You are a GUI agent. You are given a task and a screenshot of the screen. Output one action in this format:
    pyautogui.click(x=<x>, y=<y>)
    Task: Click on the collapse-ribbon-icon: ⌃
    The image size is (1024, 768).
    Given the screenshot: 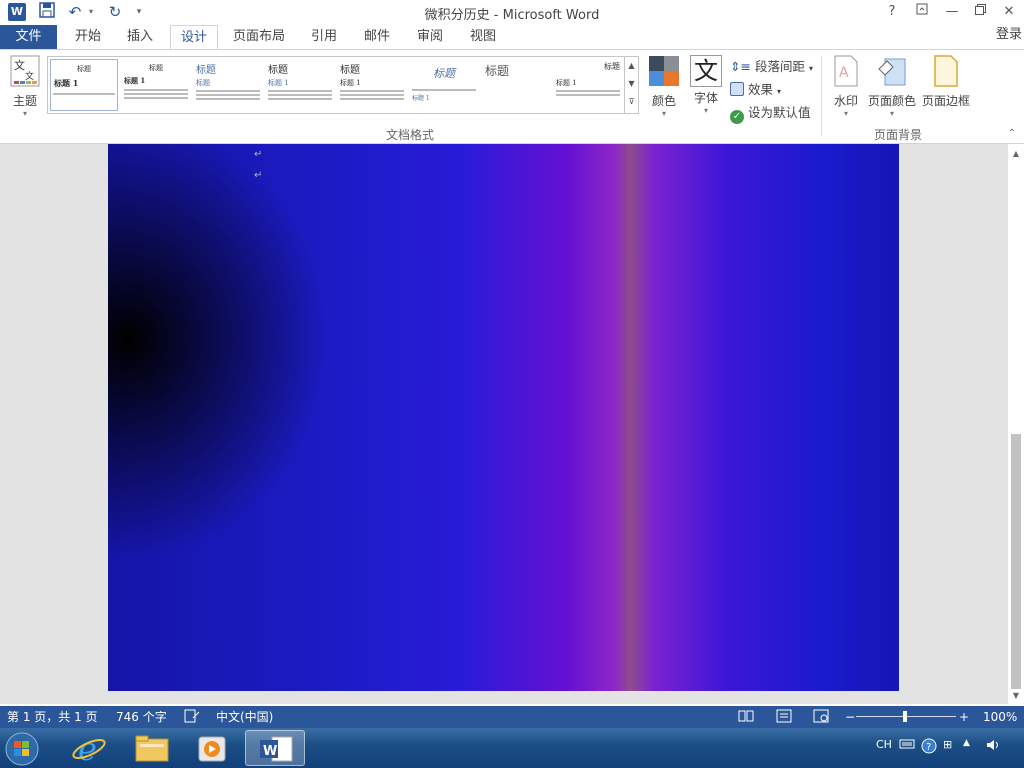 What is the action you would take?
    pyautogui.click(x=1012, y=133)
    